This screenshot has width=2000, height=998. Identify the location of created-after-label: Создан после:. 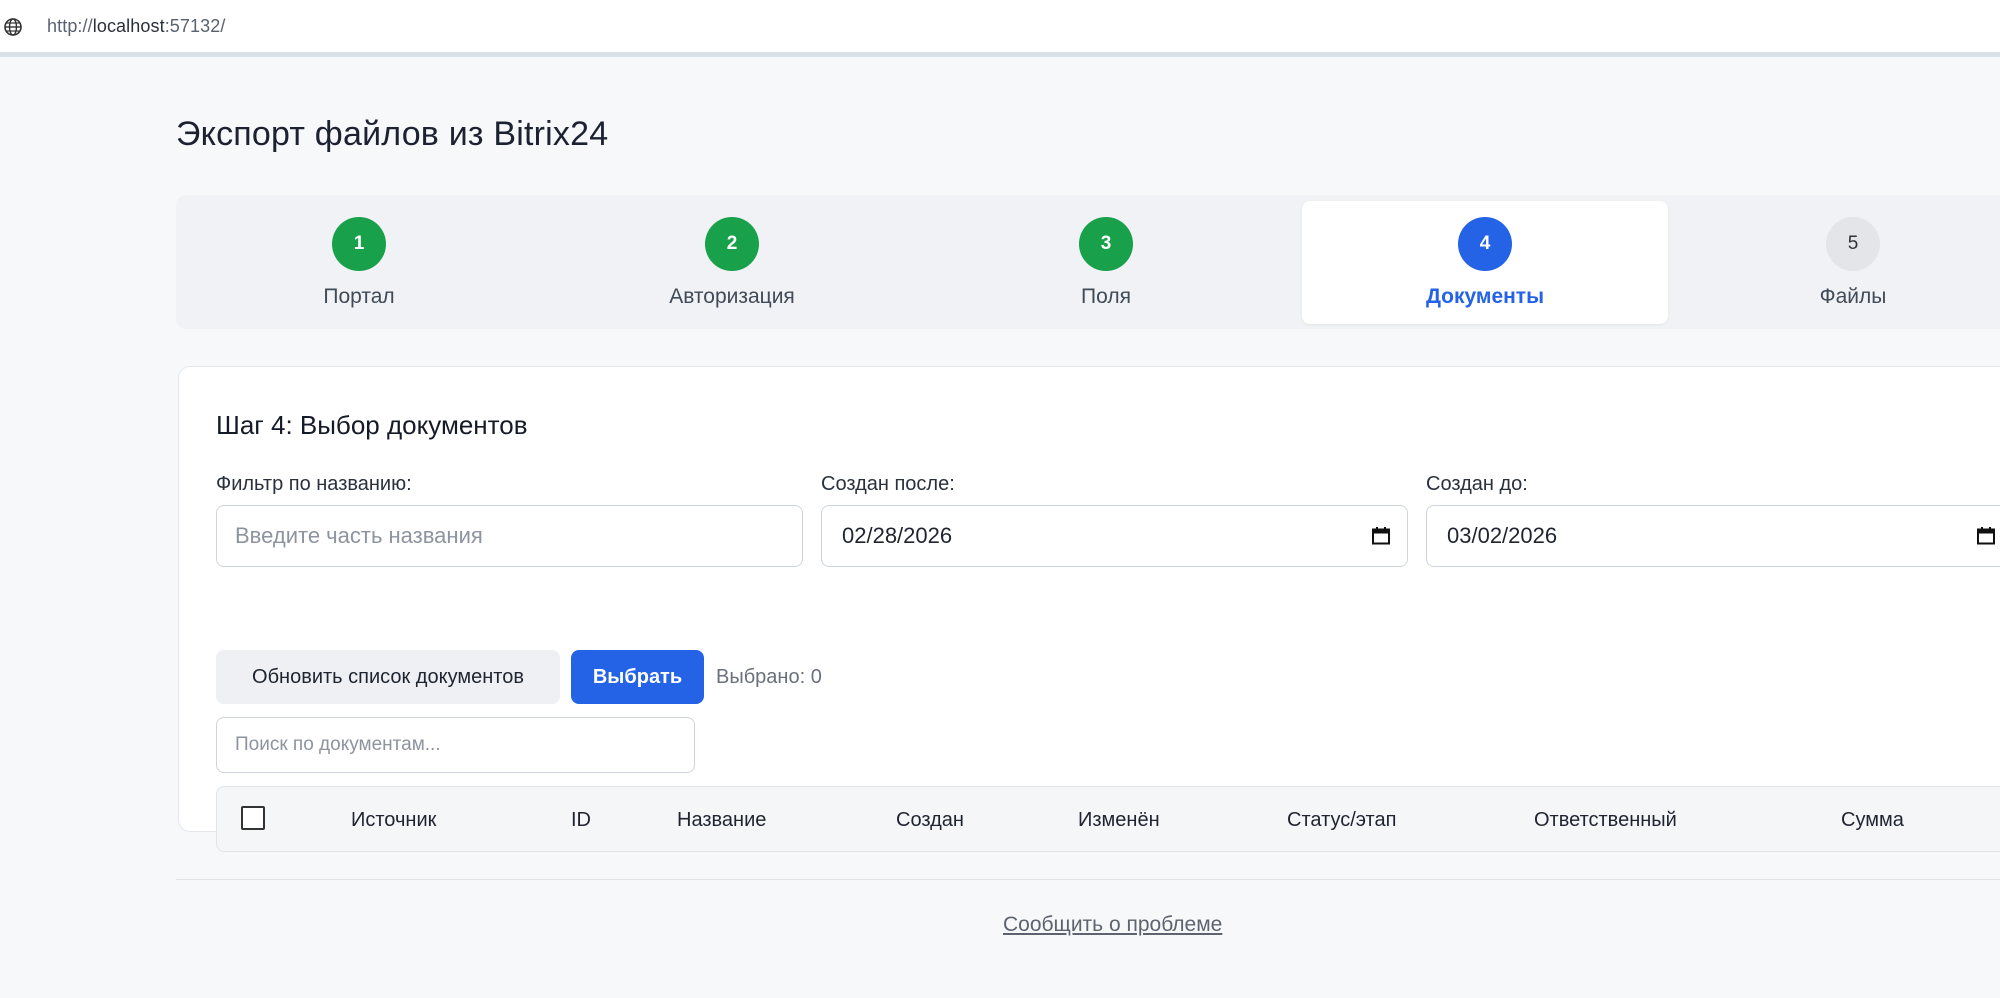
(888, 484).